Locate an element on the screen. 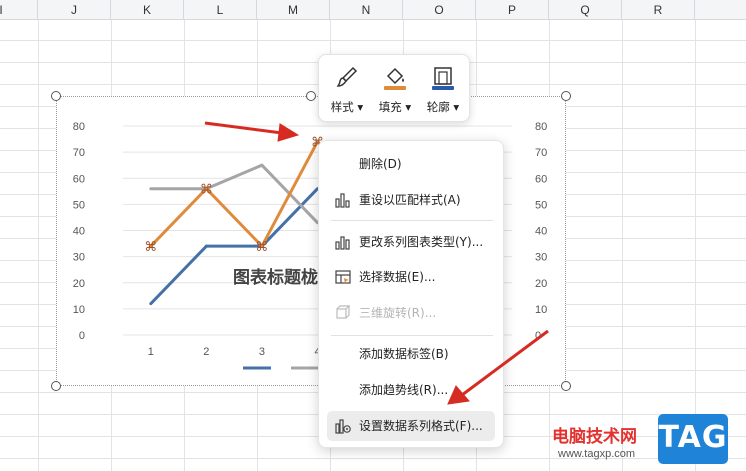 The image size is (746, 471). menu-item-label: 删除(D) is located at coordinates (380, 164).